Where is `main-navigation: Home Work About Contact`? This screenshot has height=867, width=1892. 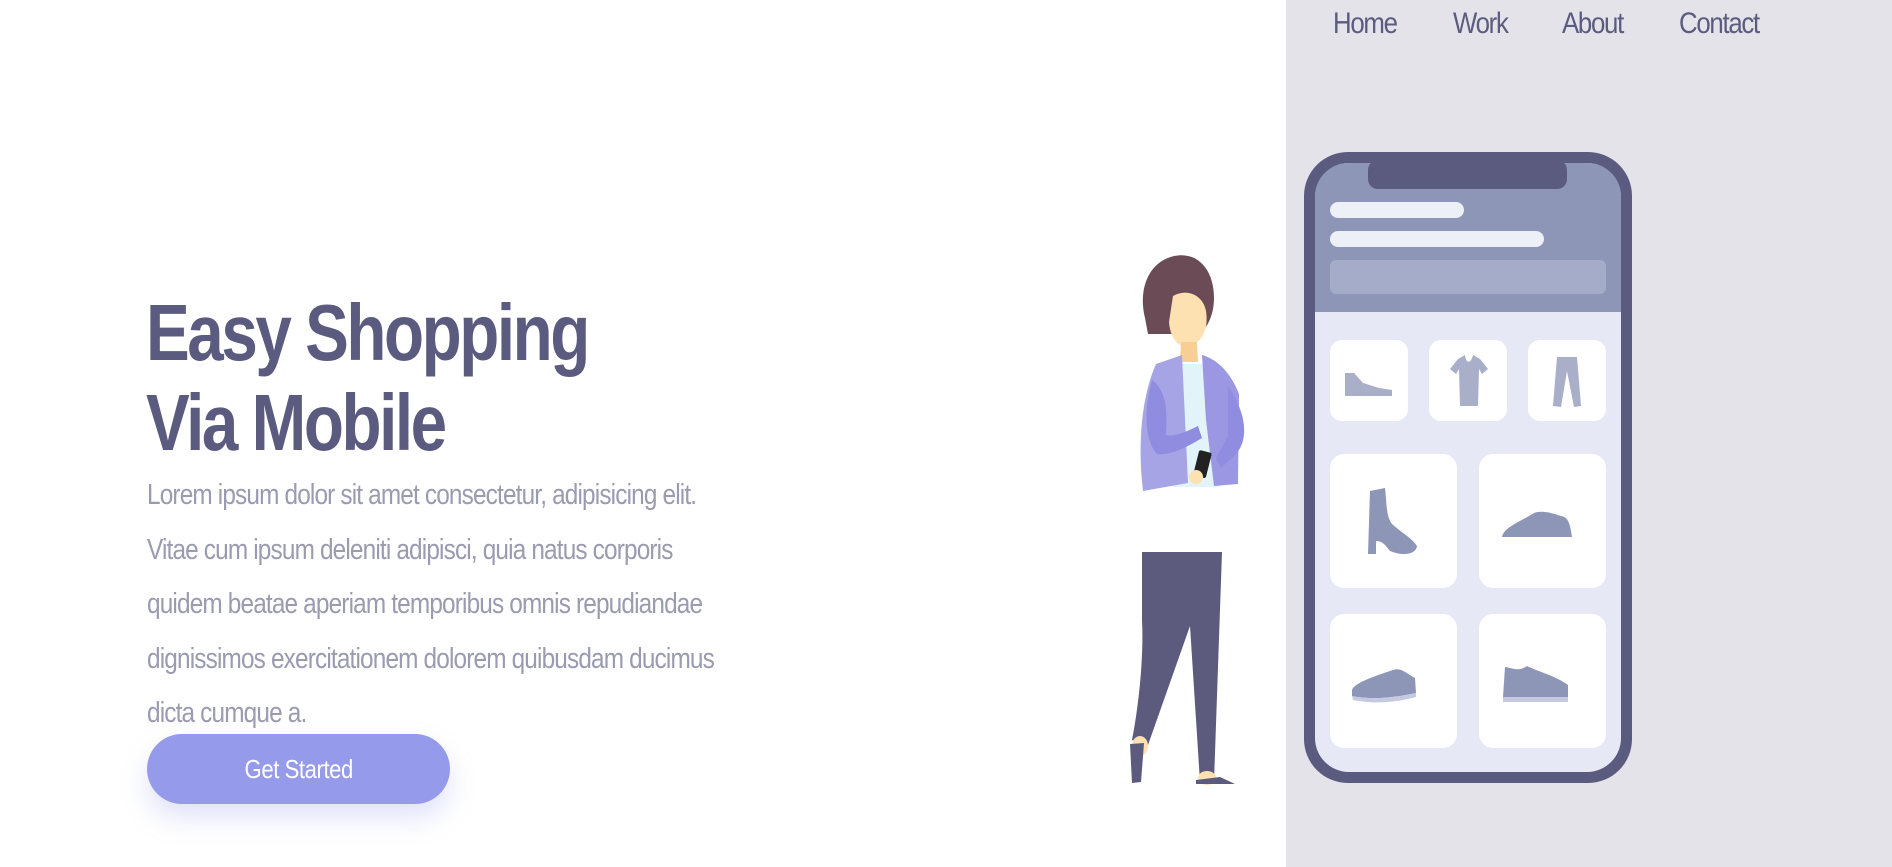 main-navigation: Home Work About Contact is located at coordinates (1575, 24).